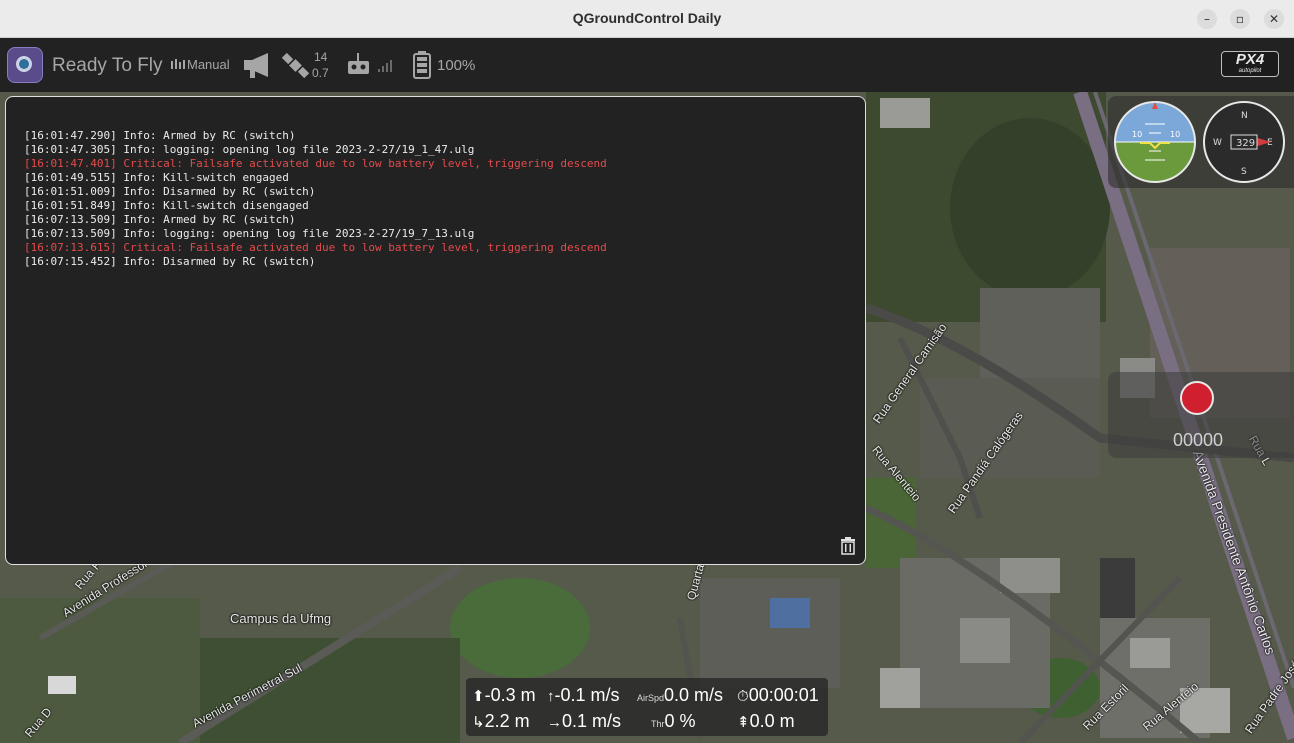  I want to click on altitude-value: -0.3 m, so click(510, 695).